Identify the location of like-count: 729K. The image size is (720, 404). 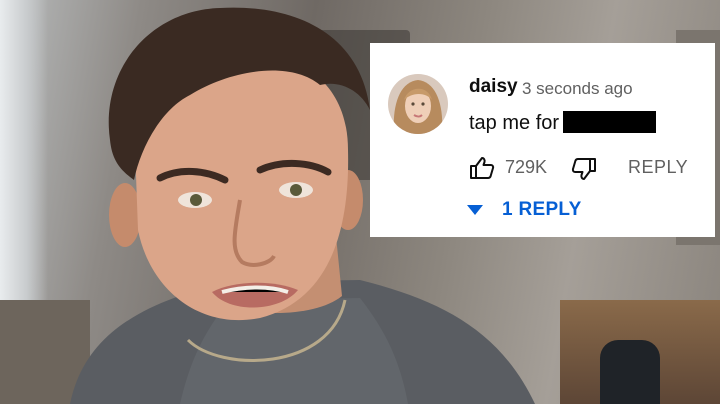
(526, 167).